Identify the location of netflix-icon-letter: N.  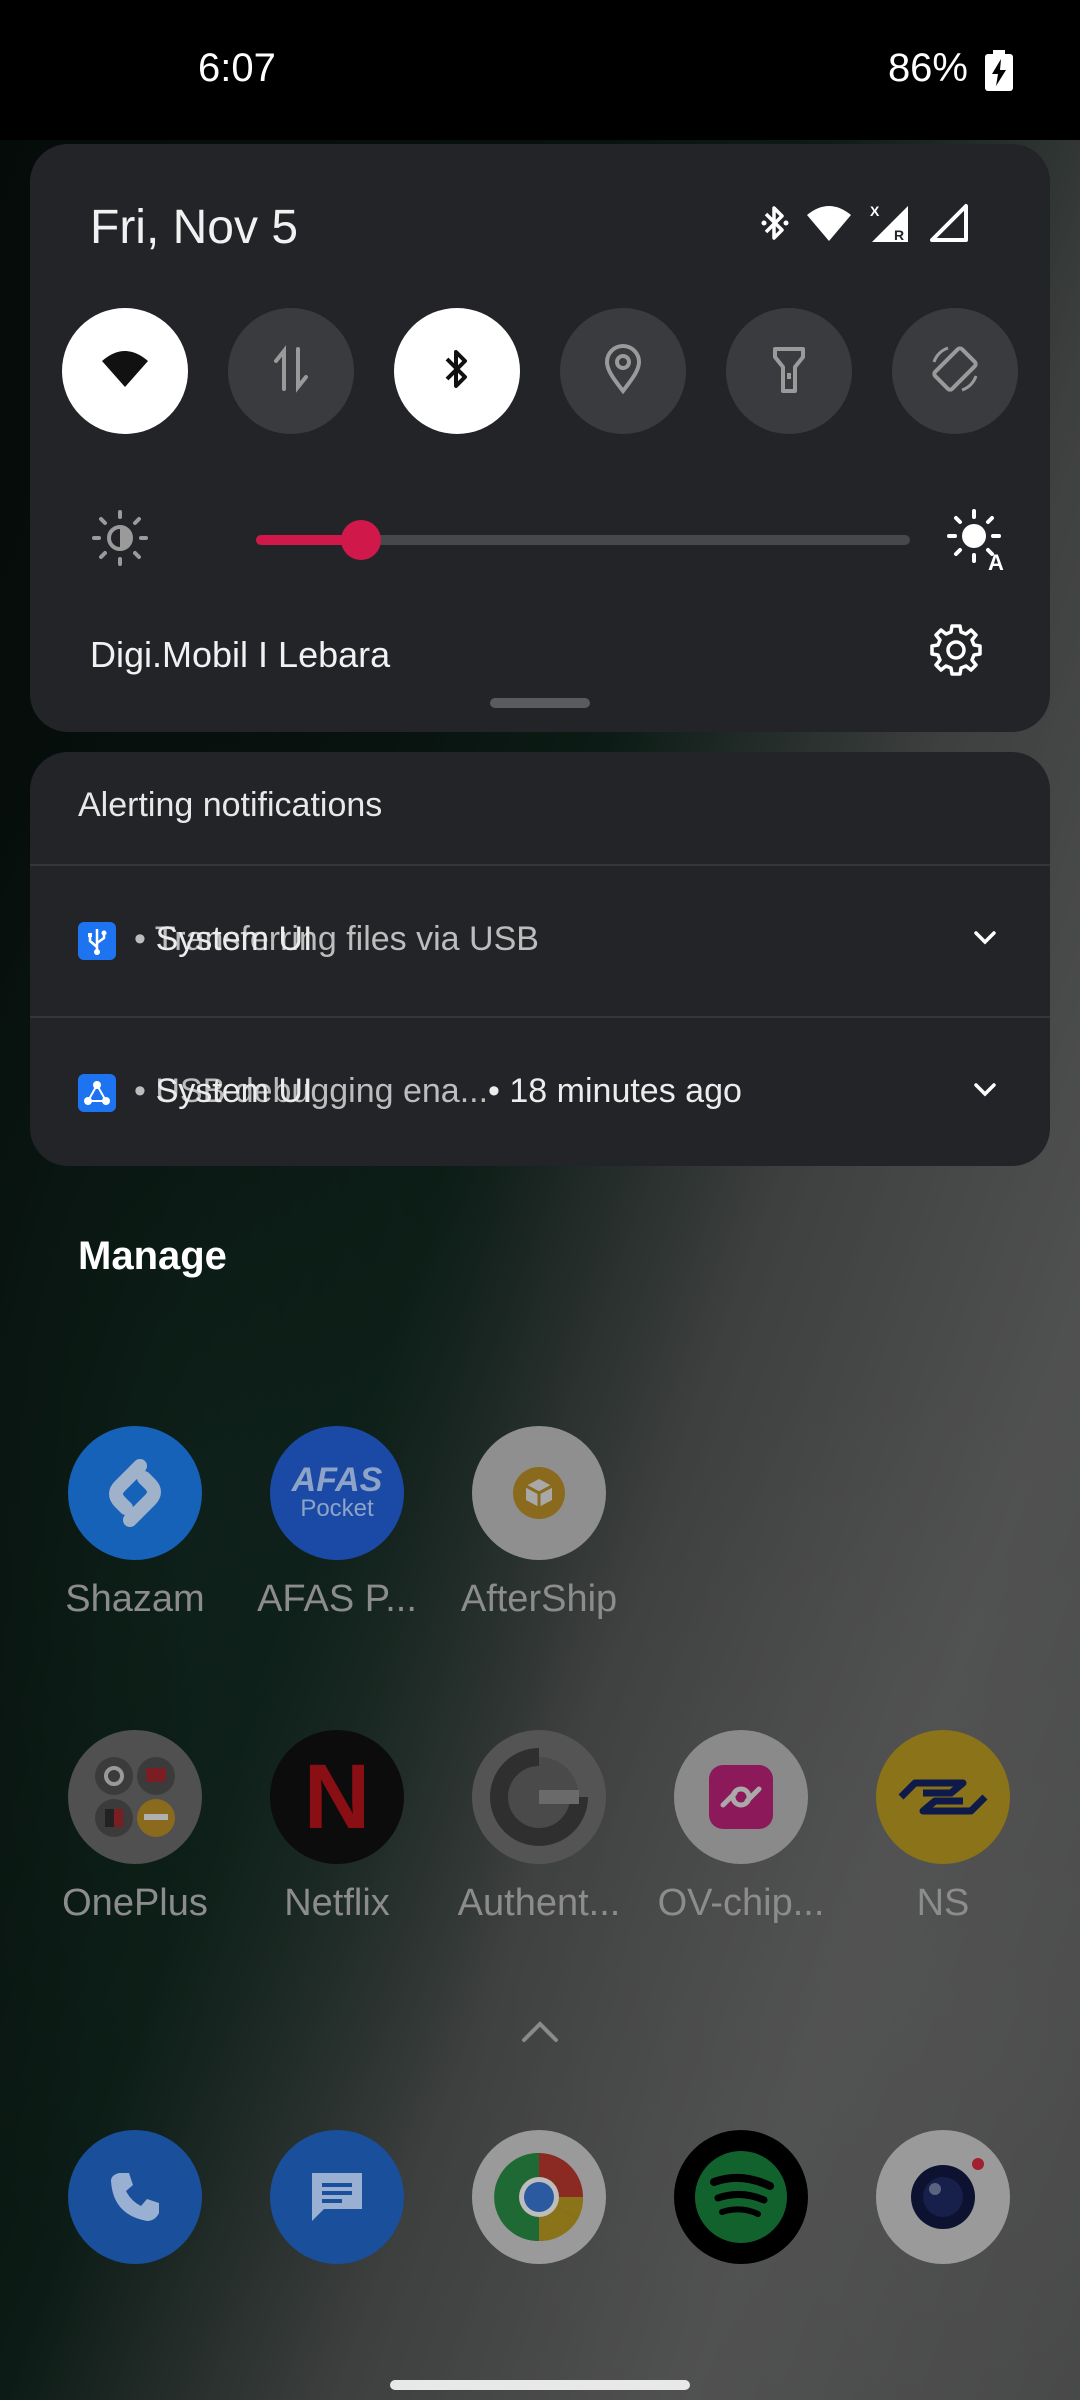
(337, 1796).